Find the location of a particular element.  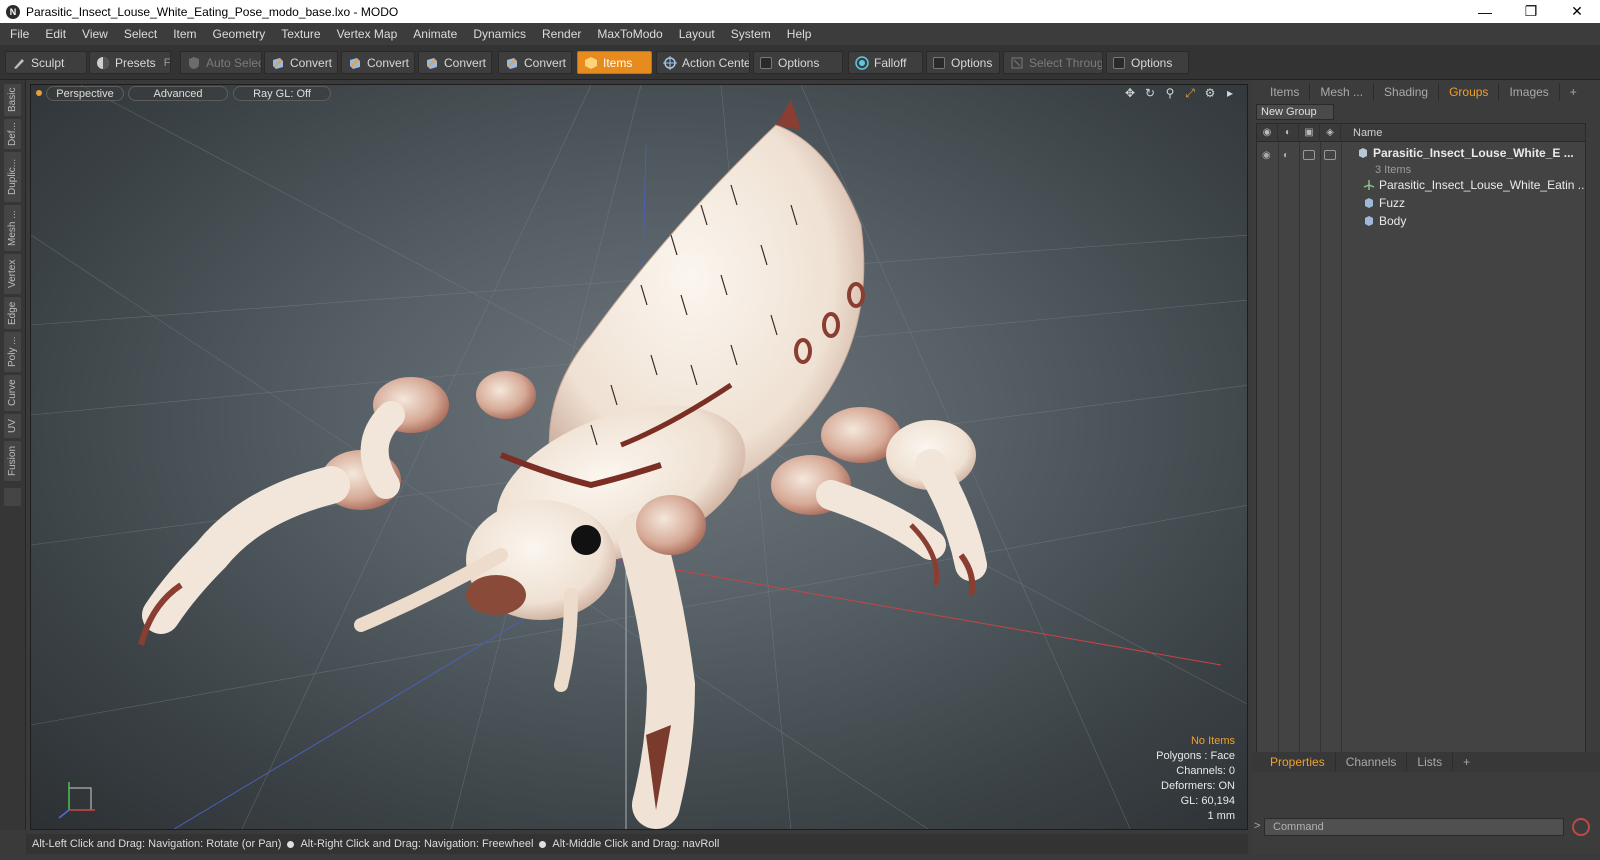

options-label-1: Options is located at coordinates (799, 62).